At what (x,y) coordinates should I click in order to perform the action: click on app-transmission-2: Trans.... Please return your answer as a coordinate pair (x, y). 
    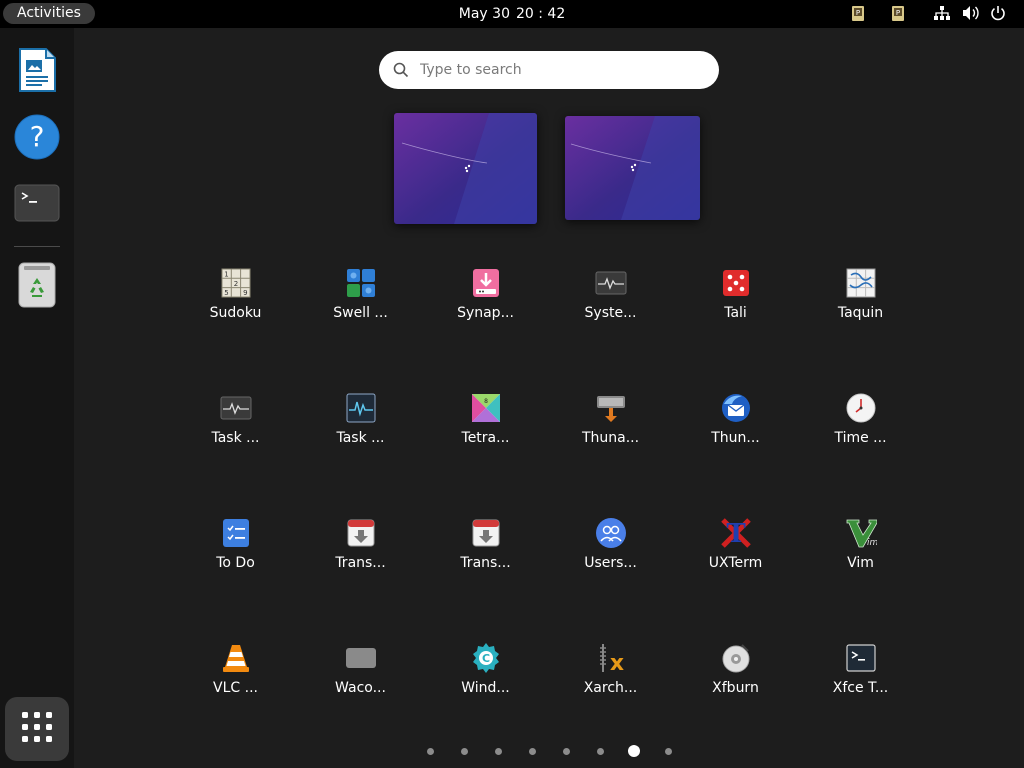
    Looking at the image, I should click on (485, 556).